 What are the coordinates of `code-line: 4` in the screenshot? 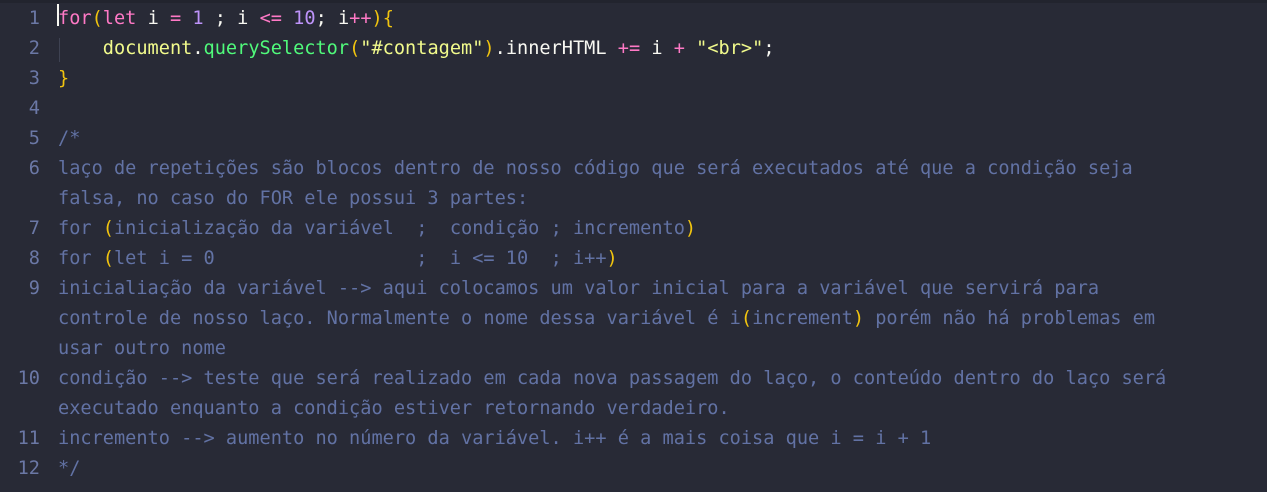 It's located at (633, 109).